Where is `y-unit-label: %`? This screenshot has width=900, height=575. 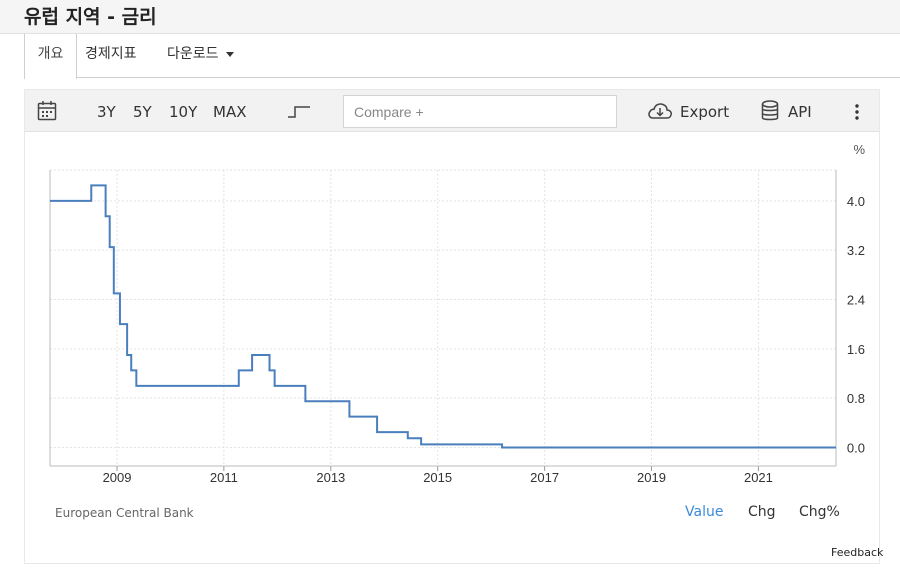 y-unit-label: % is located at coordinates (859, 149).